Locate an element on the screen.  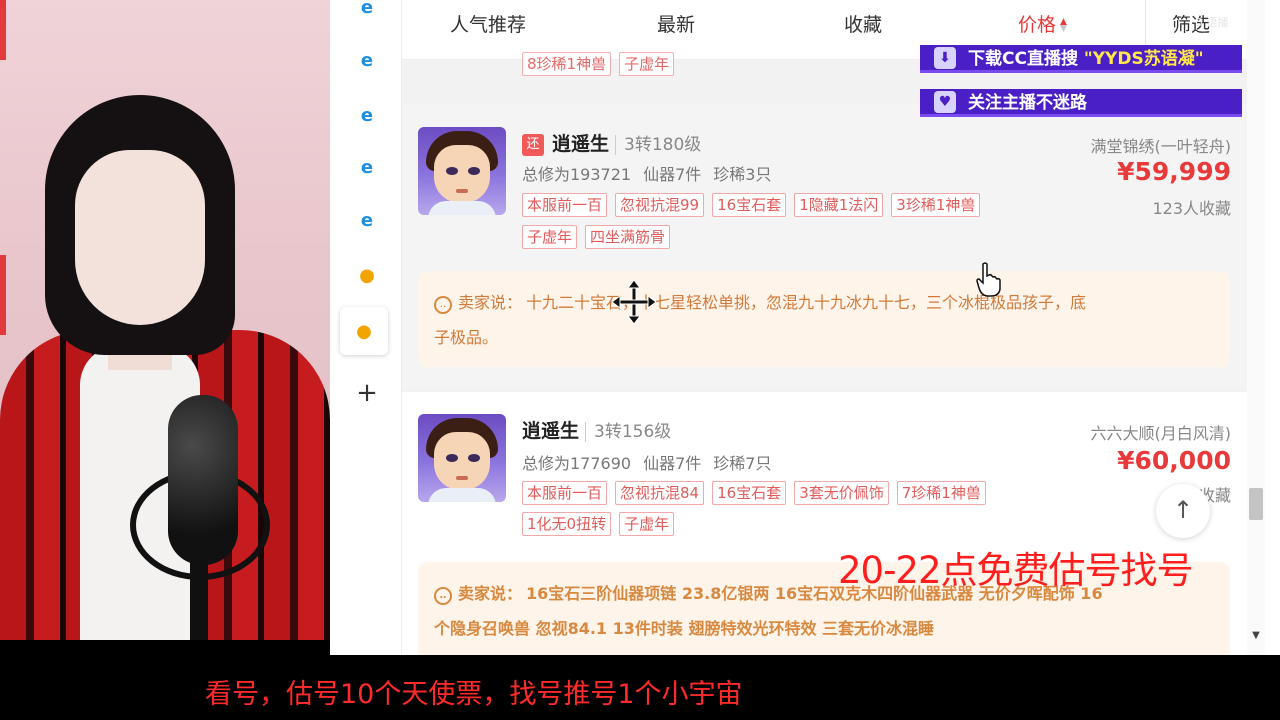
microphone-icon is located at coordinates (203, 480).